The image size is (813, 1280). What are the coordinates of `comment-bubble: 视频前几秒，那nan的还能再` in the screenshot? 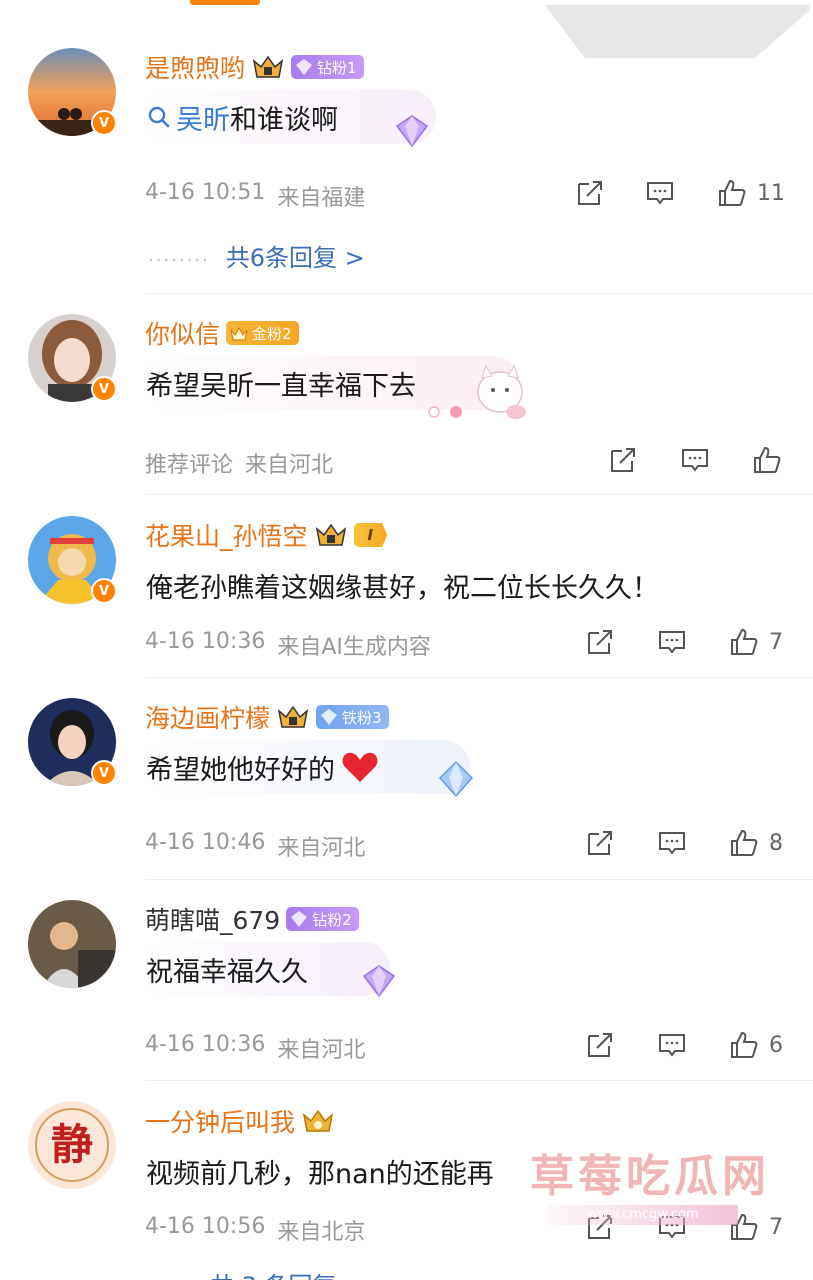 It's located at (350, 1171).